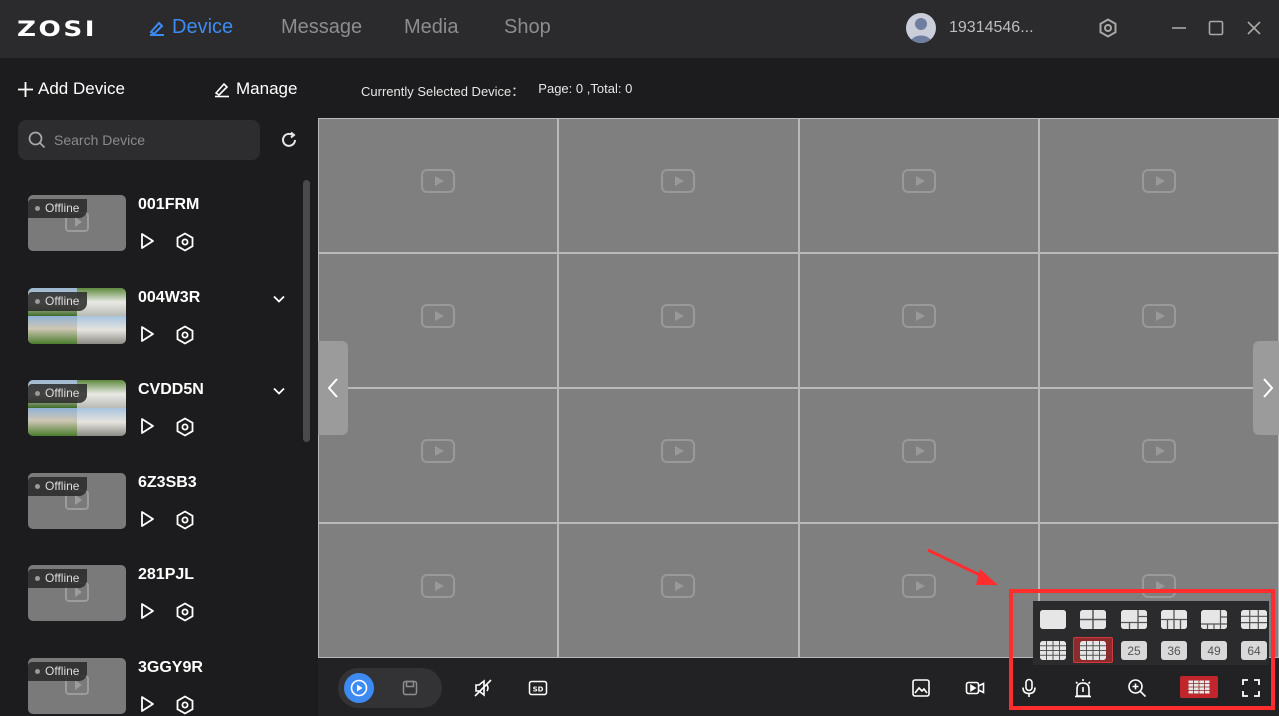  I want to click on manage-button: Manage, so click(255, 89).